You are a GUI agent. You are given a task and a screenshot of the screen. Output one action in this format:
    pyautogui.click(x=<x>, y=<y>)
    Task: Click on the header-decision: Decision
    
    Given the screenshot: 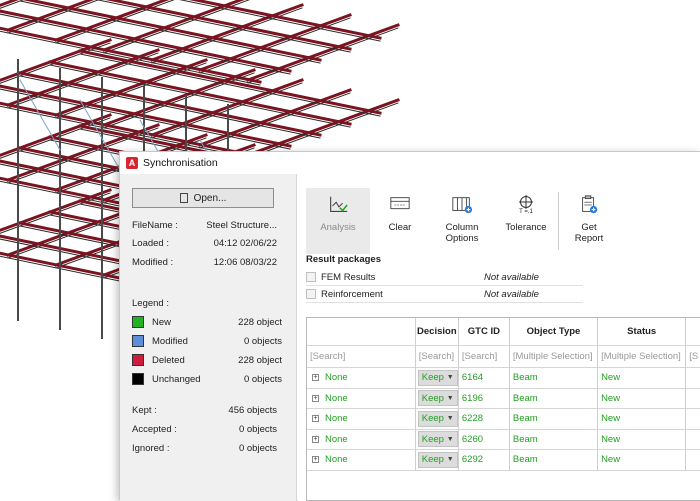 What is the action you would take?
    pyautogui.click(x=437, y=331)
    